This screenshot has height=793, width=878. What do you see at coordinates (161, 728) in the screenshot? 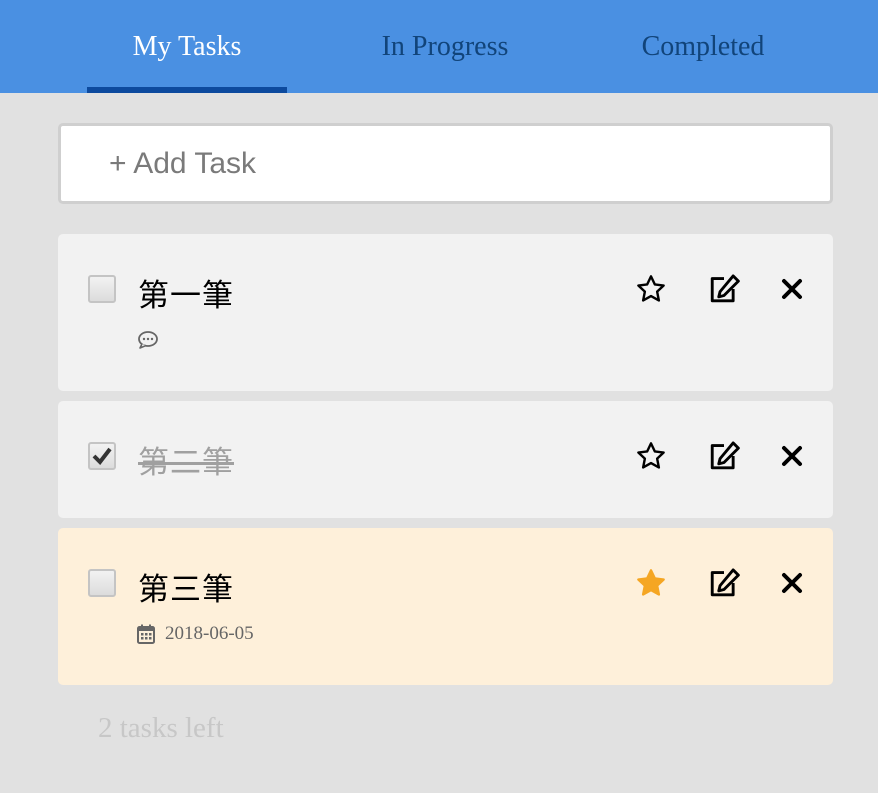
I see `tasks-left-counter: 2 tasks left` at bounding box center [161, 728].